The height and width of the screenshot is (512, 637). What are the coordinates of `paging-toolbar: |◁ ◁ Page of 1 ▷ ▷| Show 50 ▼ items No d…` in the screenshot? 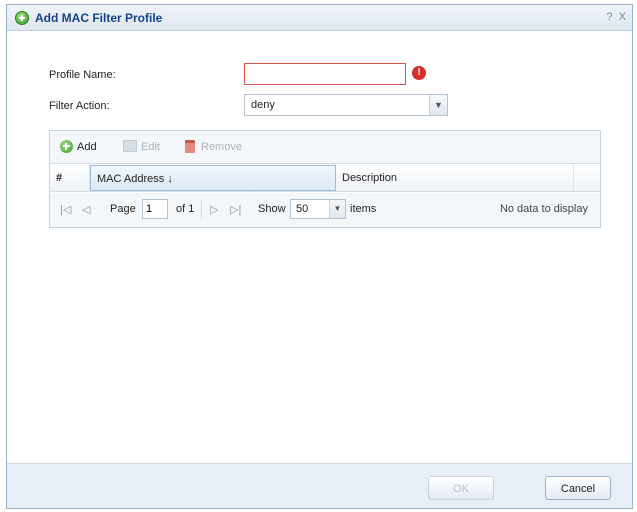 It's located at (325, 210).